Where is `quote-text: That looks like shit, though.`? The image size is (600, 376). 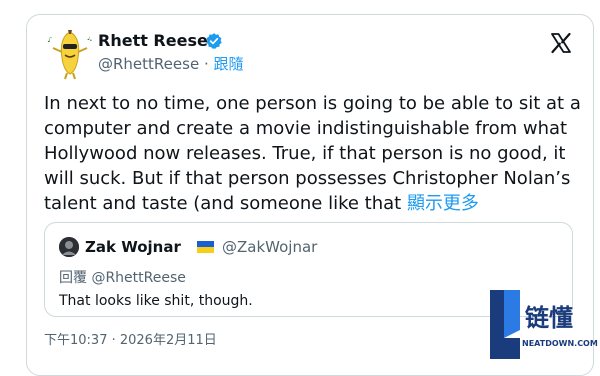 quote-text: That looks like shit, though. is located at coordinates (156, 301).